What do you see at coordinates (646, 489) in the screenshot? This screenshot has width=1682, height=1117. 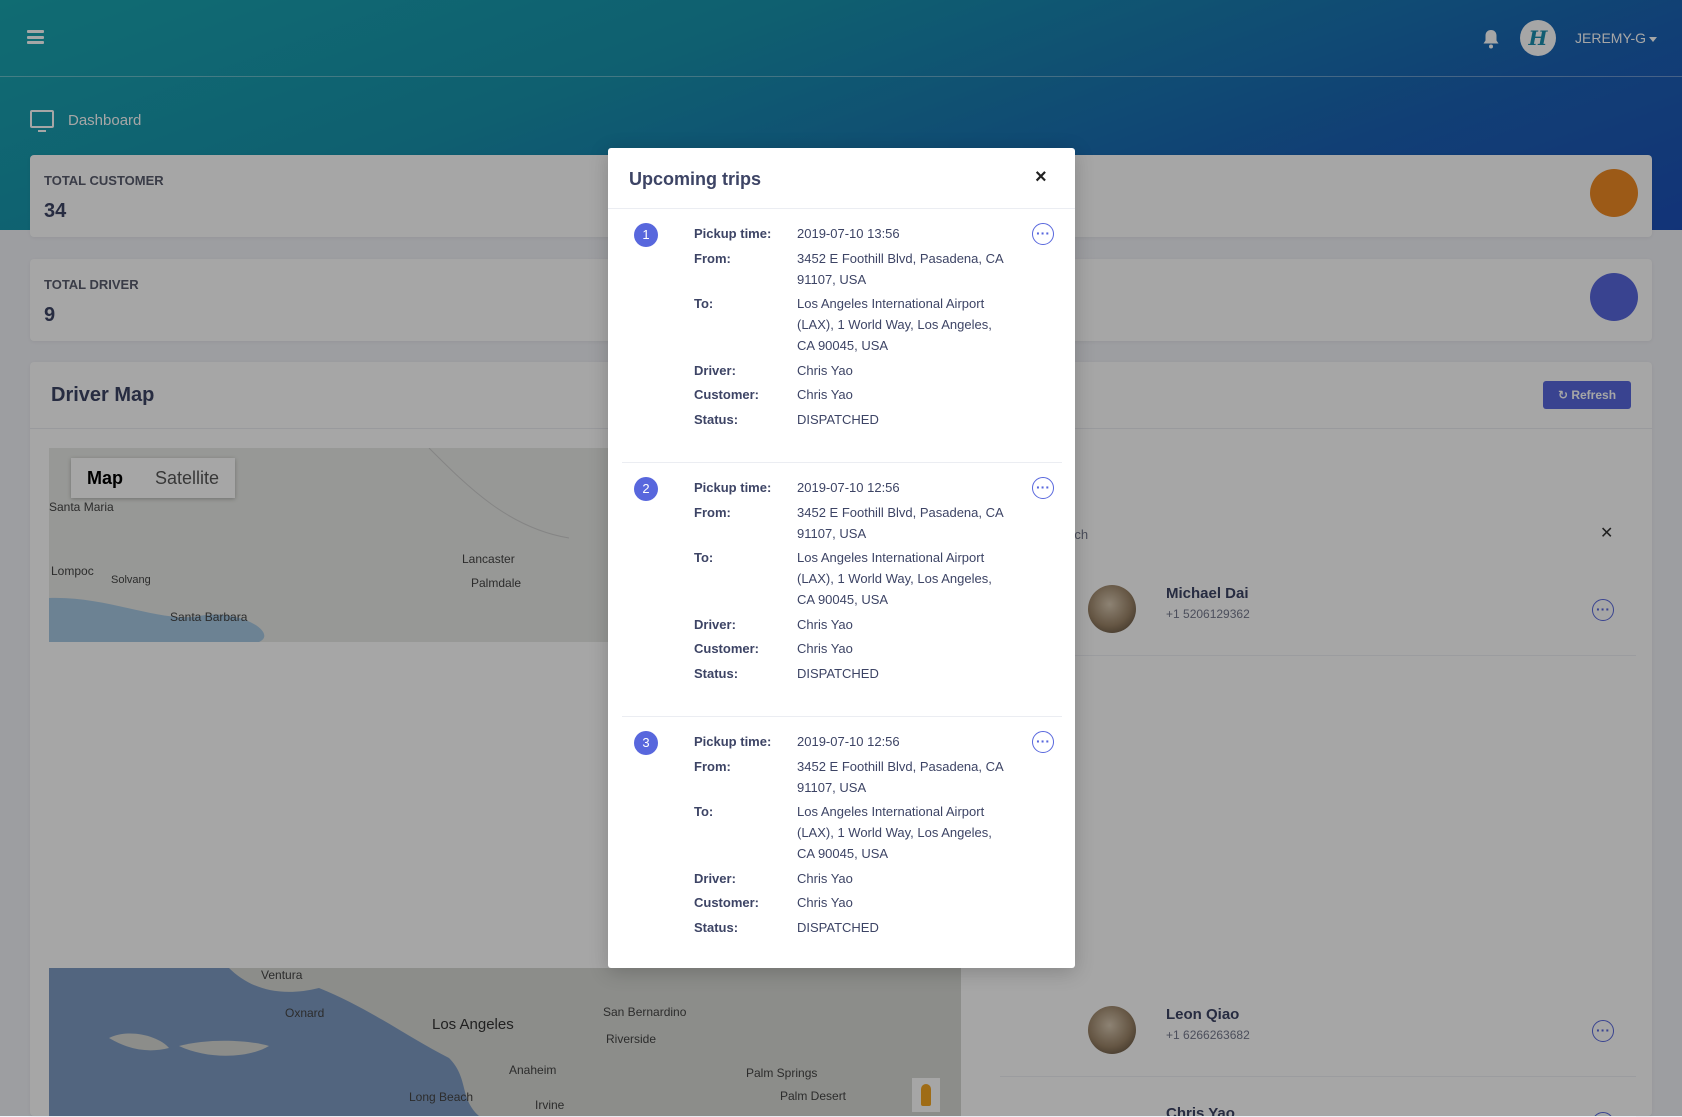 I see `trip-number-badge: 2` at bounding box center [646, 489].